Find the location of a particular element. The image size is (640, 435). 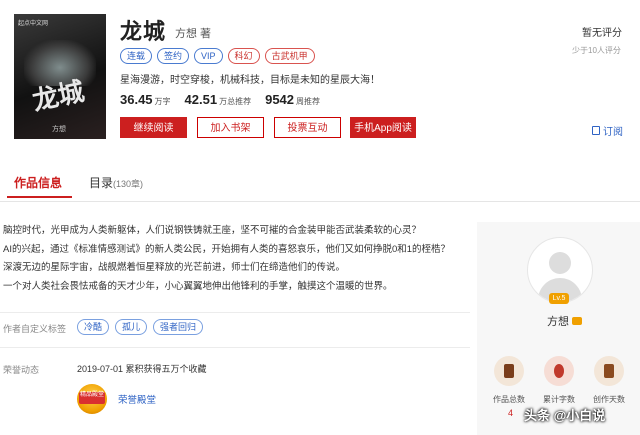

wordcount-icon is located at coordinates (559, 371).